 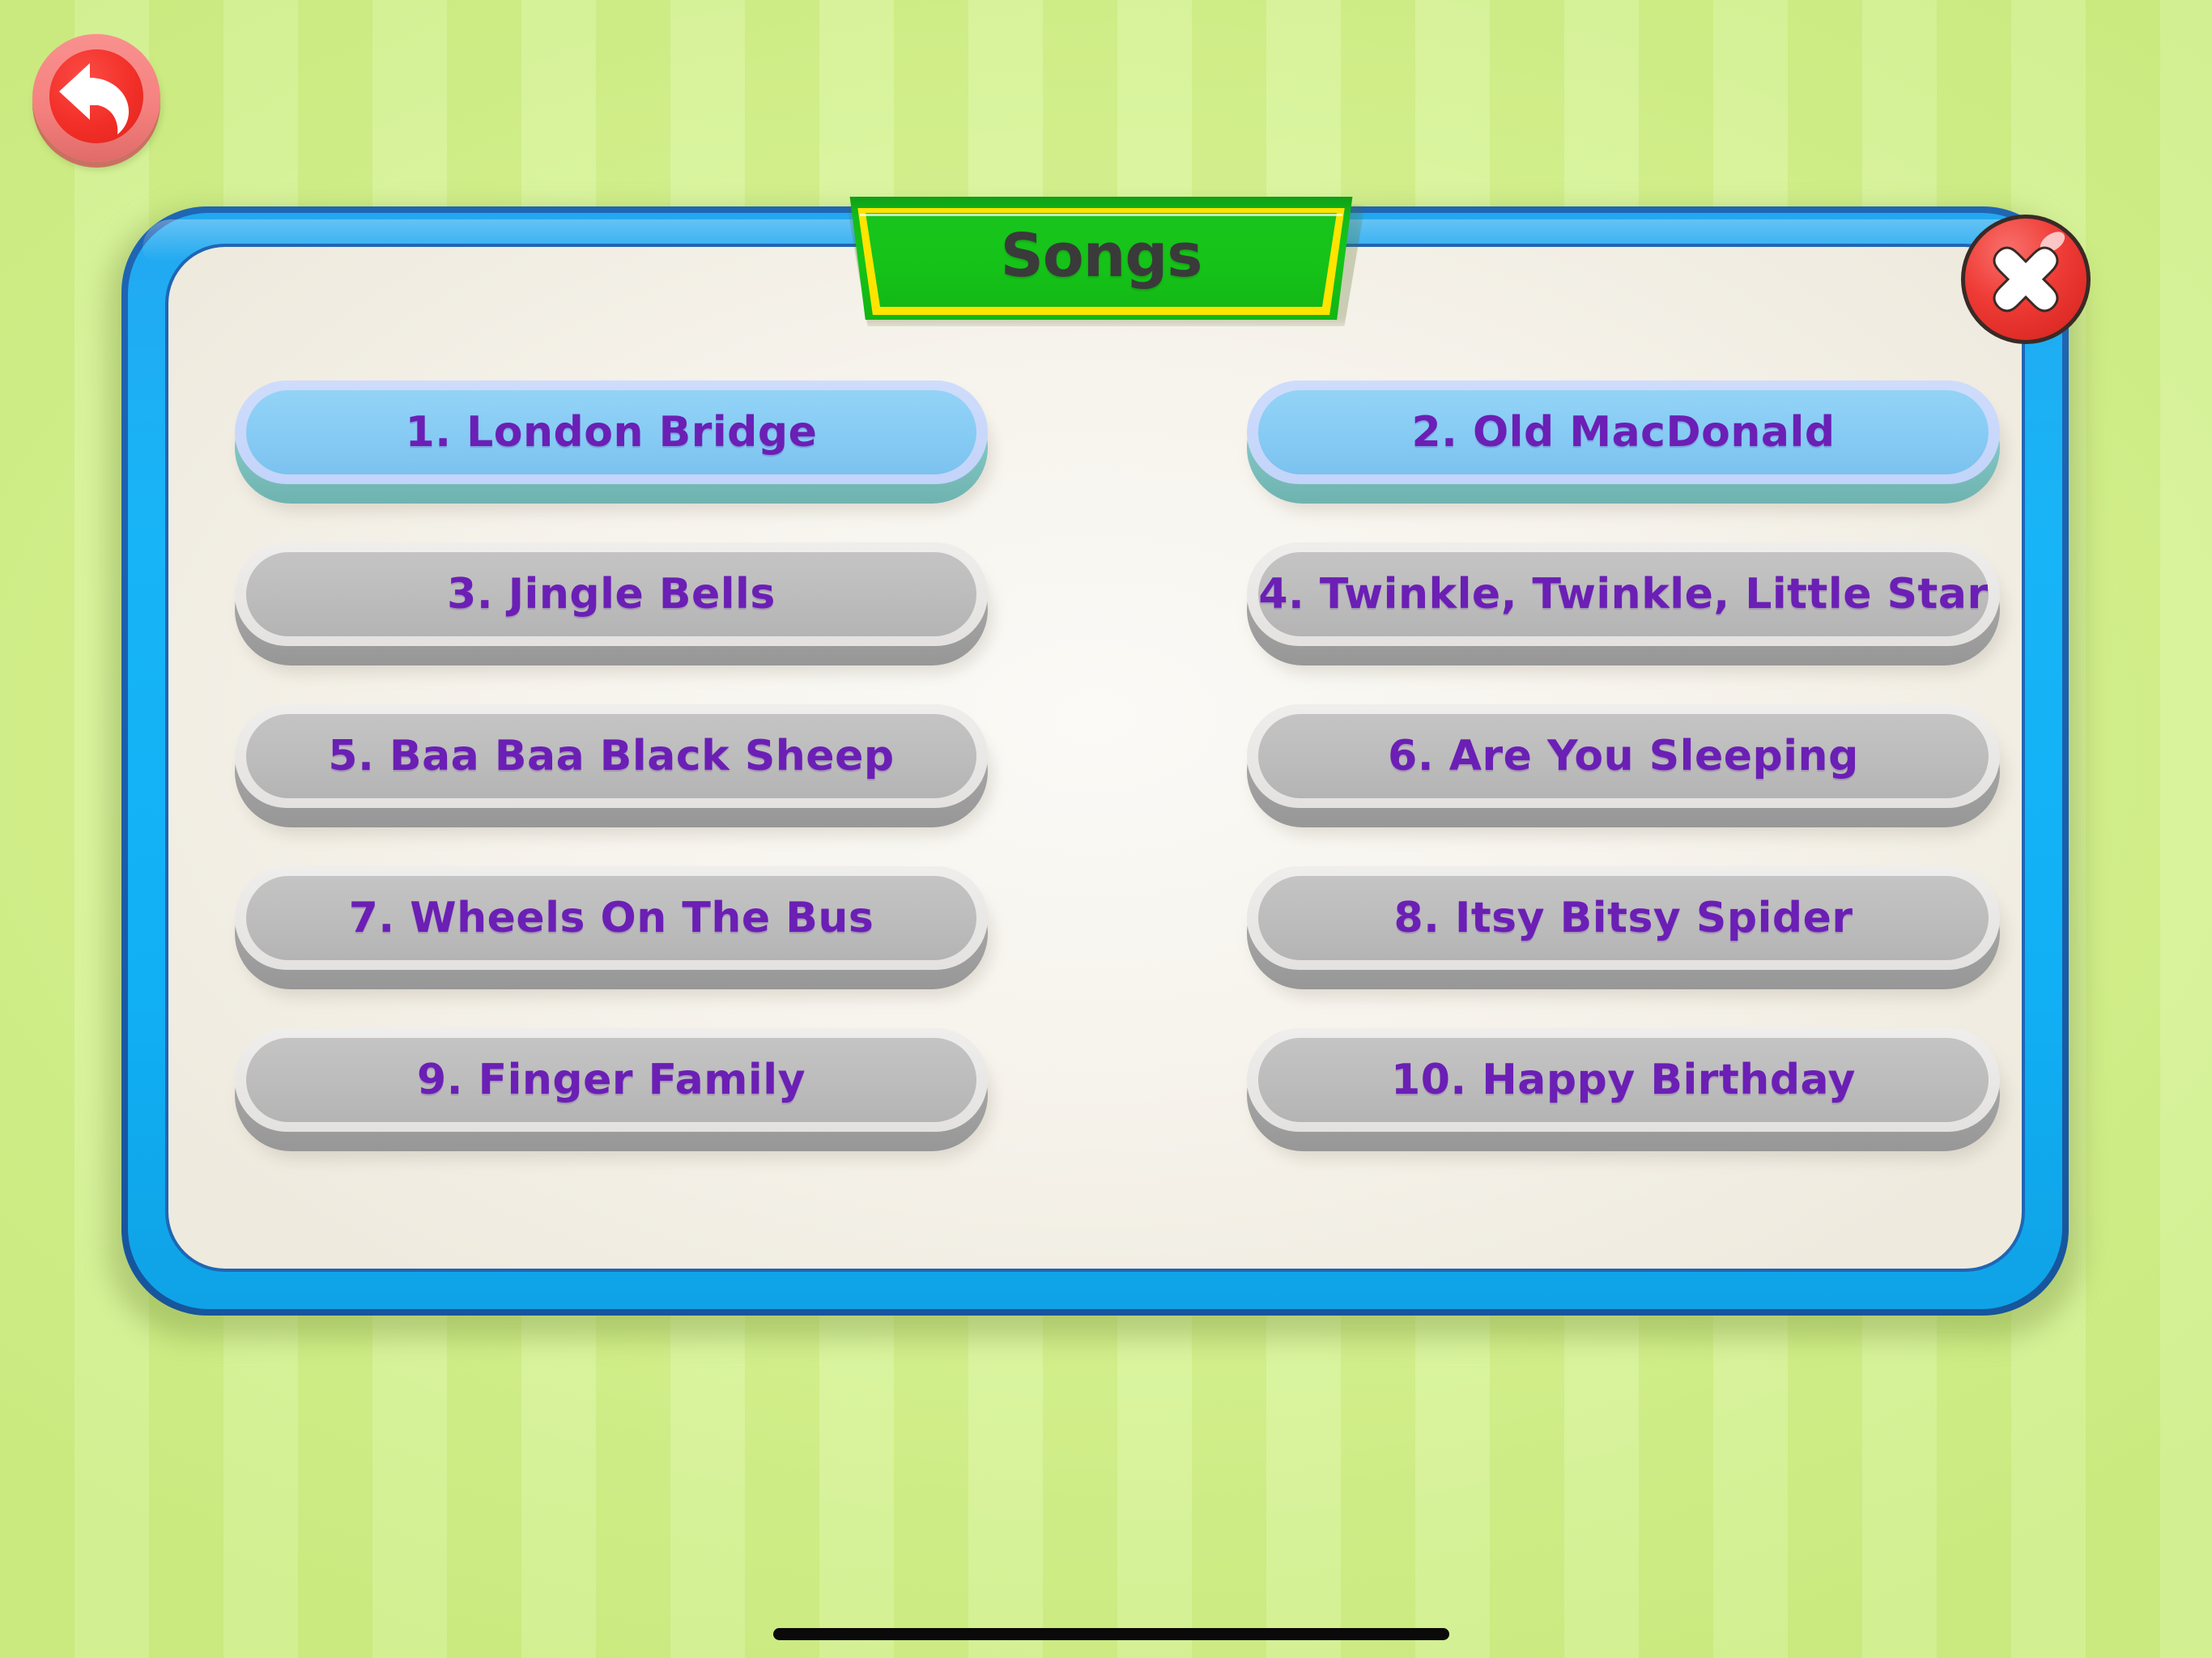 I want to click on song-button-face: 5. Baa Baa Black Sheep, so click(x=611, y=756).